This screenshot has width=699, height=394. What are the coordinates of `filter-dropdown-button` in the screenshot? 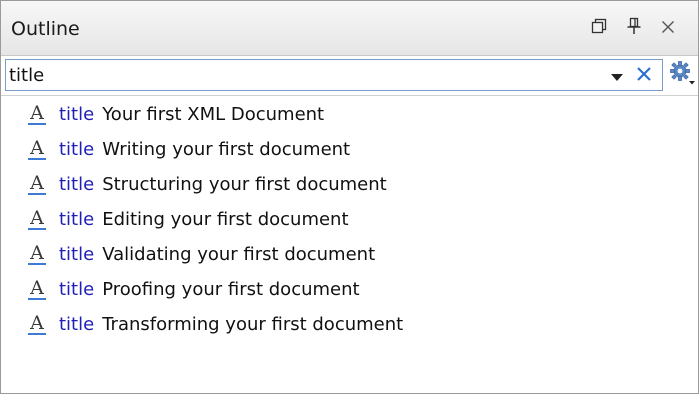 It's located at (617, 76).